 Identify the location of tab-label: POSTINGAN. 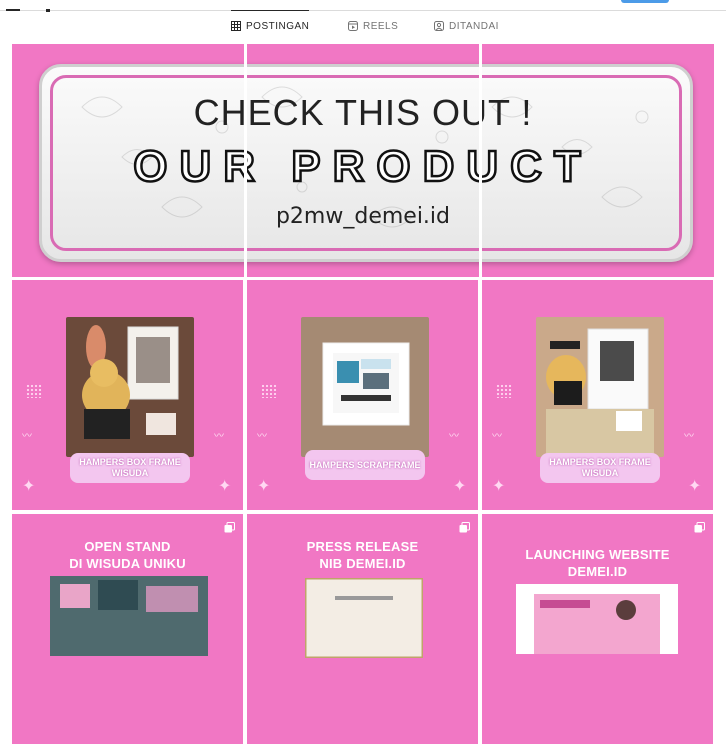
(278, 26).